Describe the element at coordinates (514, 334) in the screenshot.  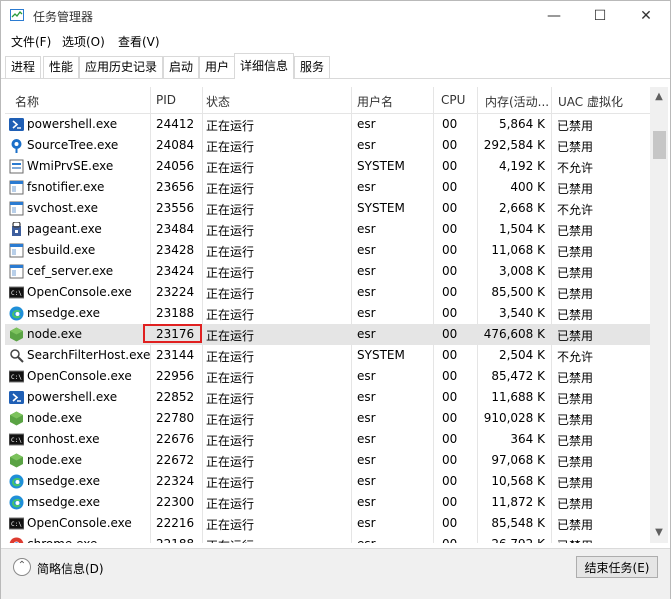
I see `process-memory: 476,608 K` at that location.